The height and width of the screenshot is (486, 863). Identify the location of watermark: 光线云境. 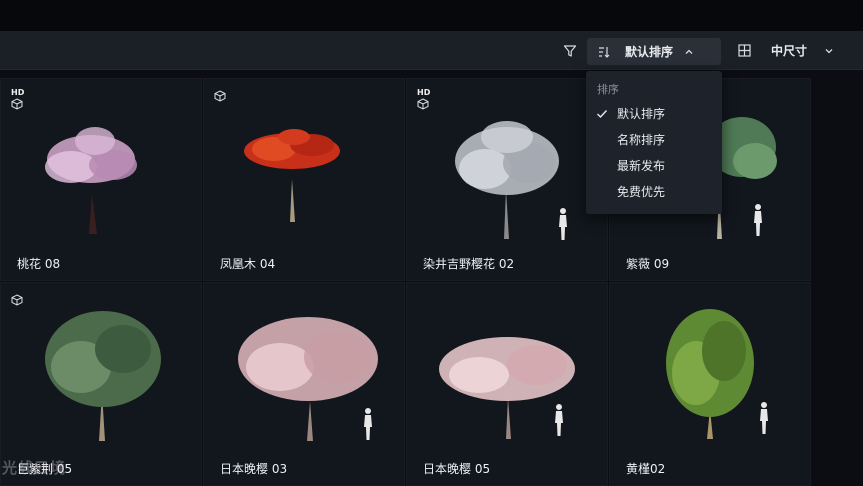
(34, 468).